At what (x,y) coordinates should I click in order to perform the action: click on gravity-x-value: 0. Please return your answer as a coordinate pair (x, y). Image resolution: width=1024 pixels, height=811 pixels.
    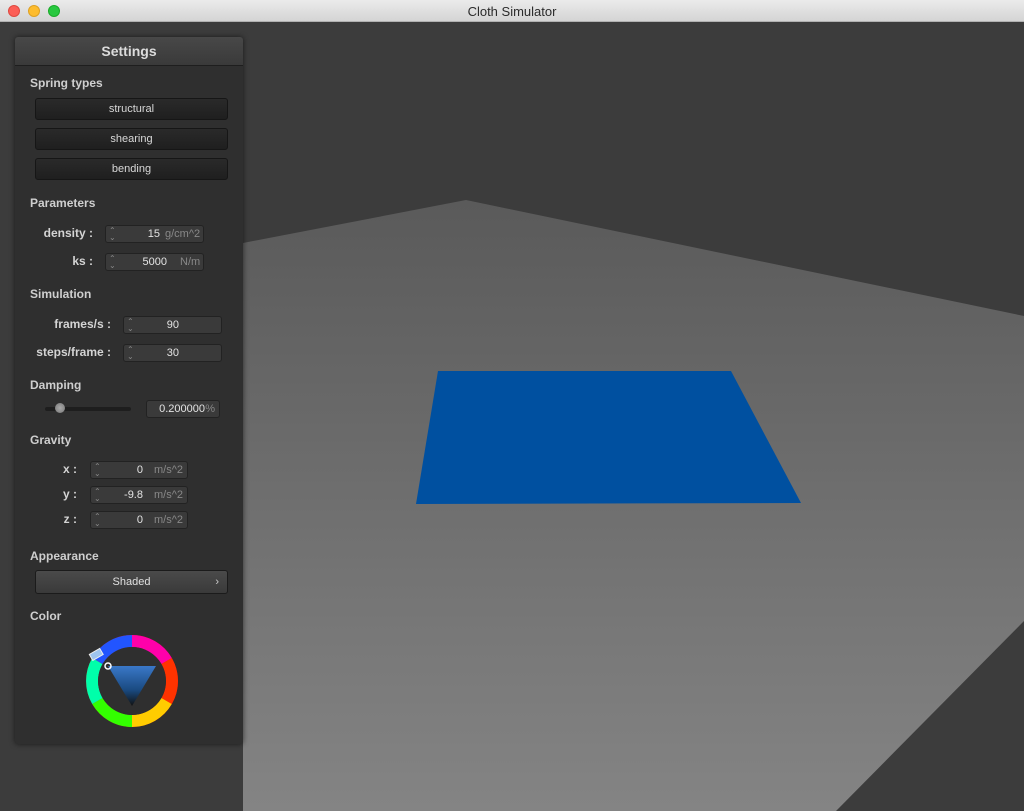
    Looking at the image, I should click on (139, 470).